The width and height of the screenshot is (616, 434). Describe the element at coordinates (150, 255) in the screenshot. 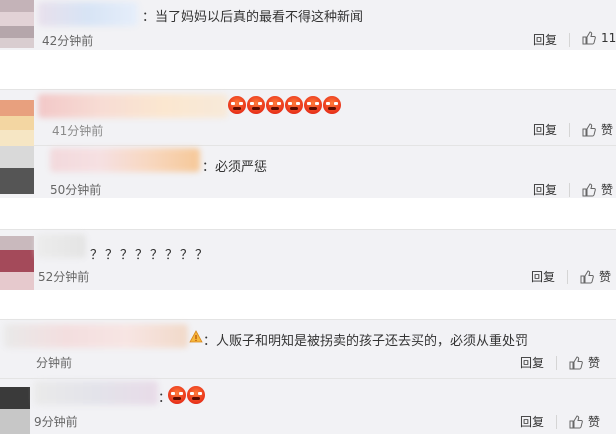

I see `comment-text: ？？？？？？？？` at that location.